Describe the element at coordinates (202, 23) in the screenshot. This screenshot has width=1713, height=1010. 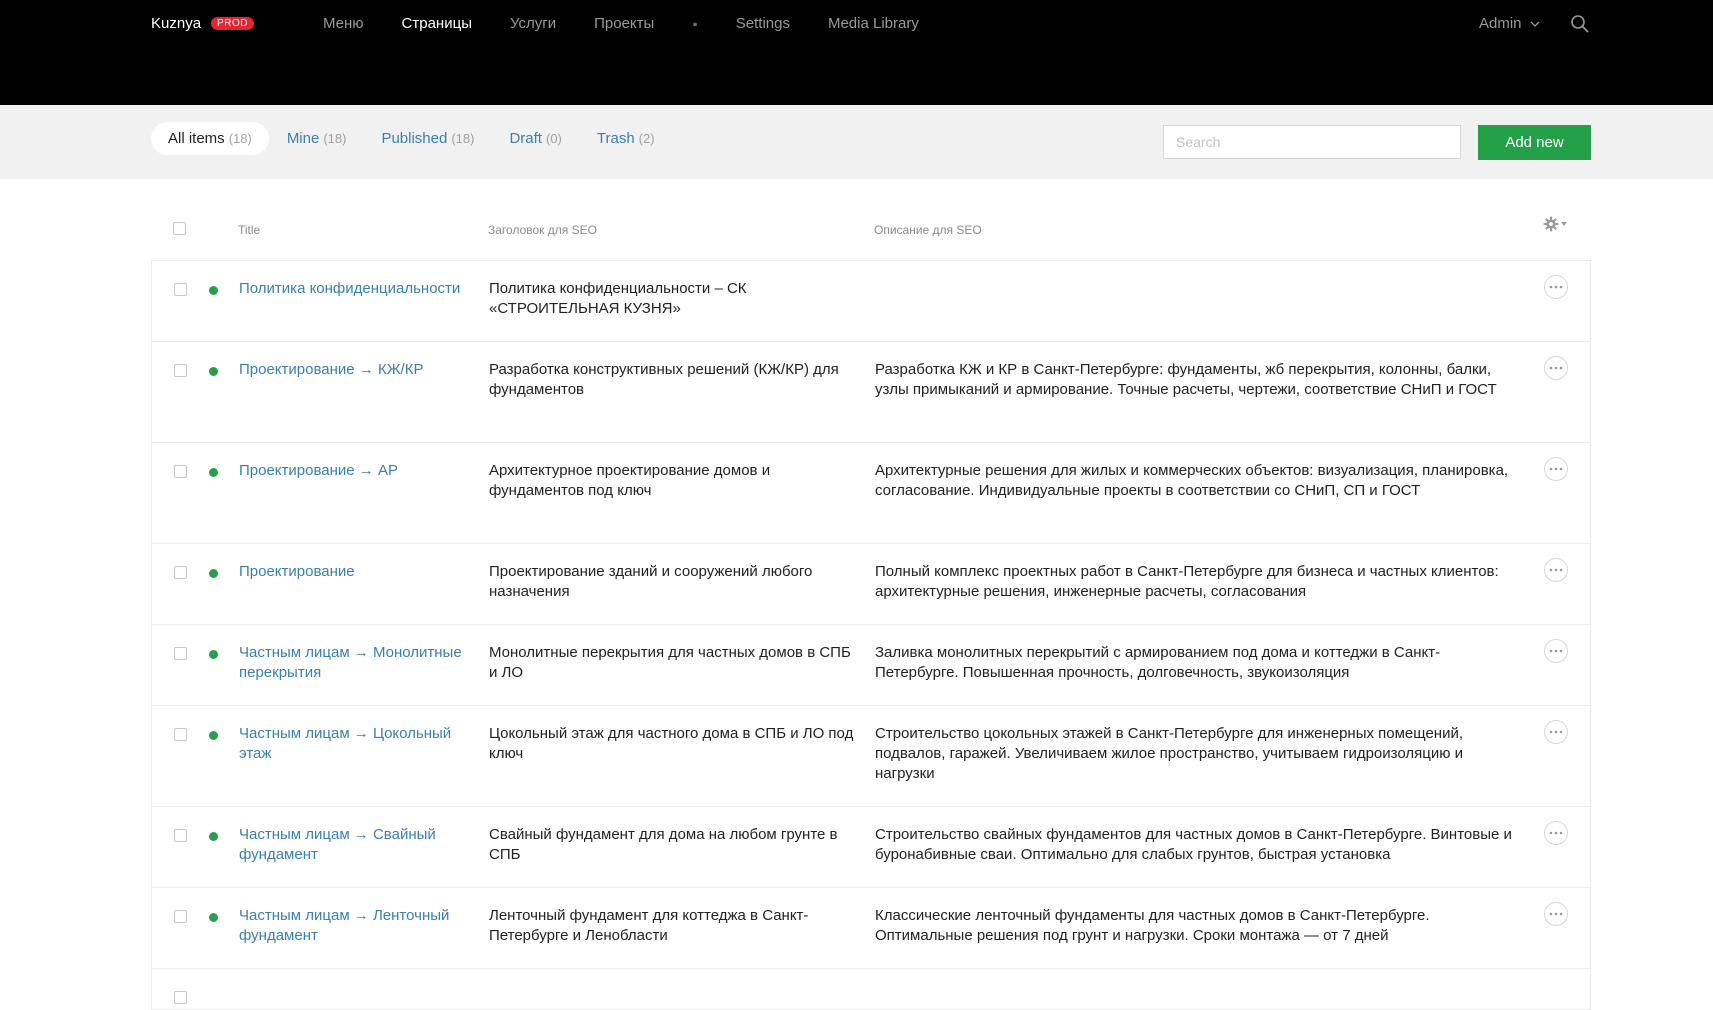
I see `brand: Kuznya PROD` at that location.